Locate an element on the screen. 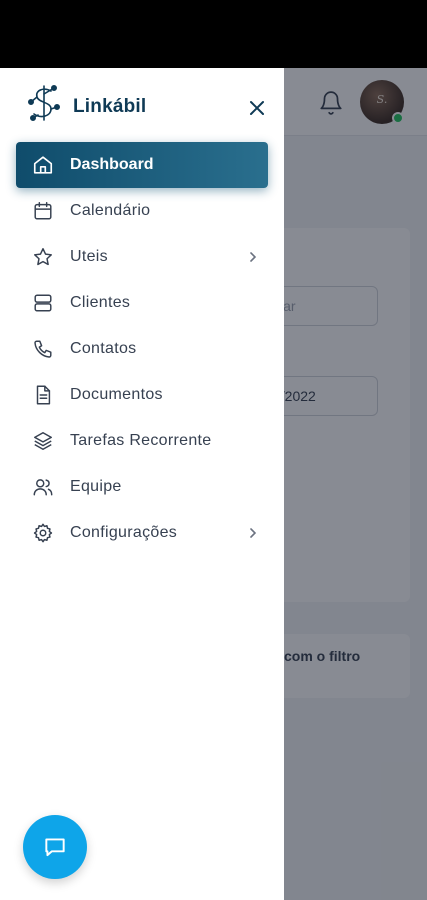 The width and height of the screenshot is (427, 900). linkabil-logo-icon is located at coordinates (44, 102).